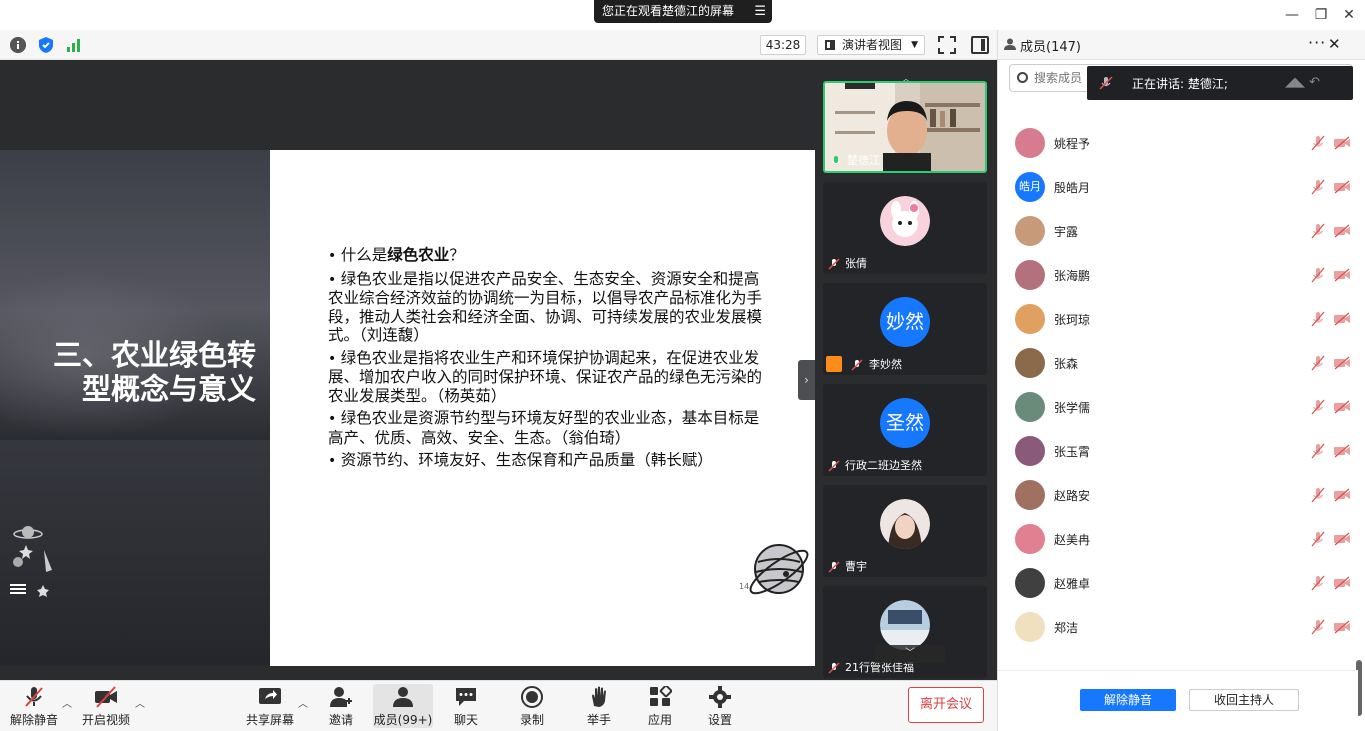  What do you see at coordinates (946, 705) in the screenshot?
I see `leave-meeting-button: 离开会议` at bounding box center [946, 705].